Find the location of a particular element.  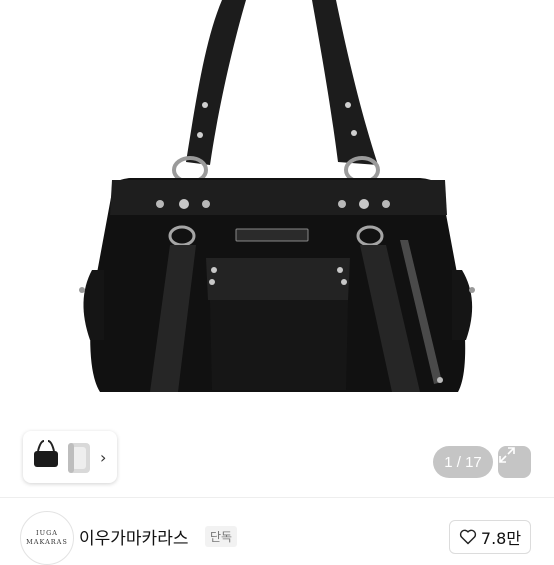

shop-logo: IUGA MAKARAS is located at coordinates (47, 538).